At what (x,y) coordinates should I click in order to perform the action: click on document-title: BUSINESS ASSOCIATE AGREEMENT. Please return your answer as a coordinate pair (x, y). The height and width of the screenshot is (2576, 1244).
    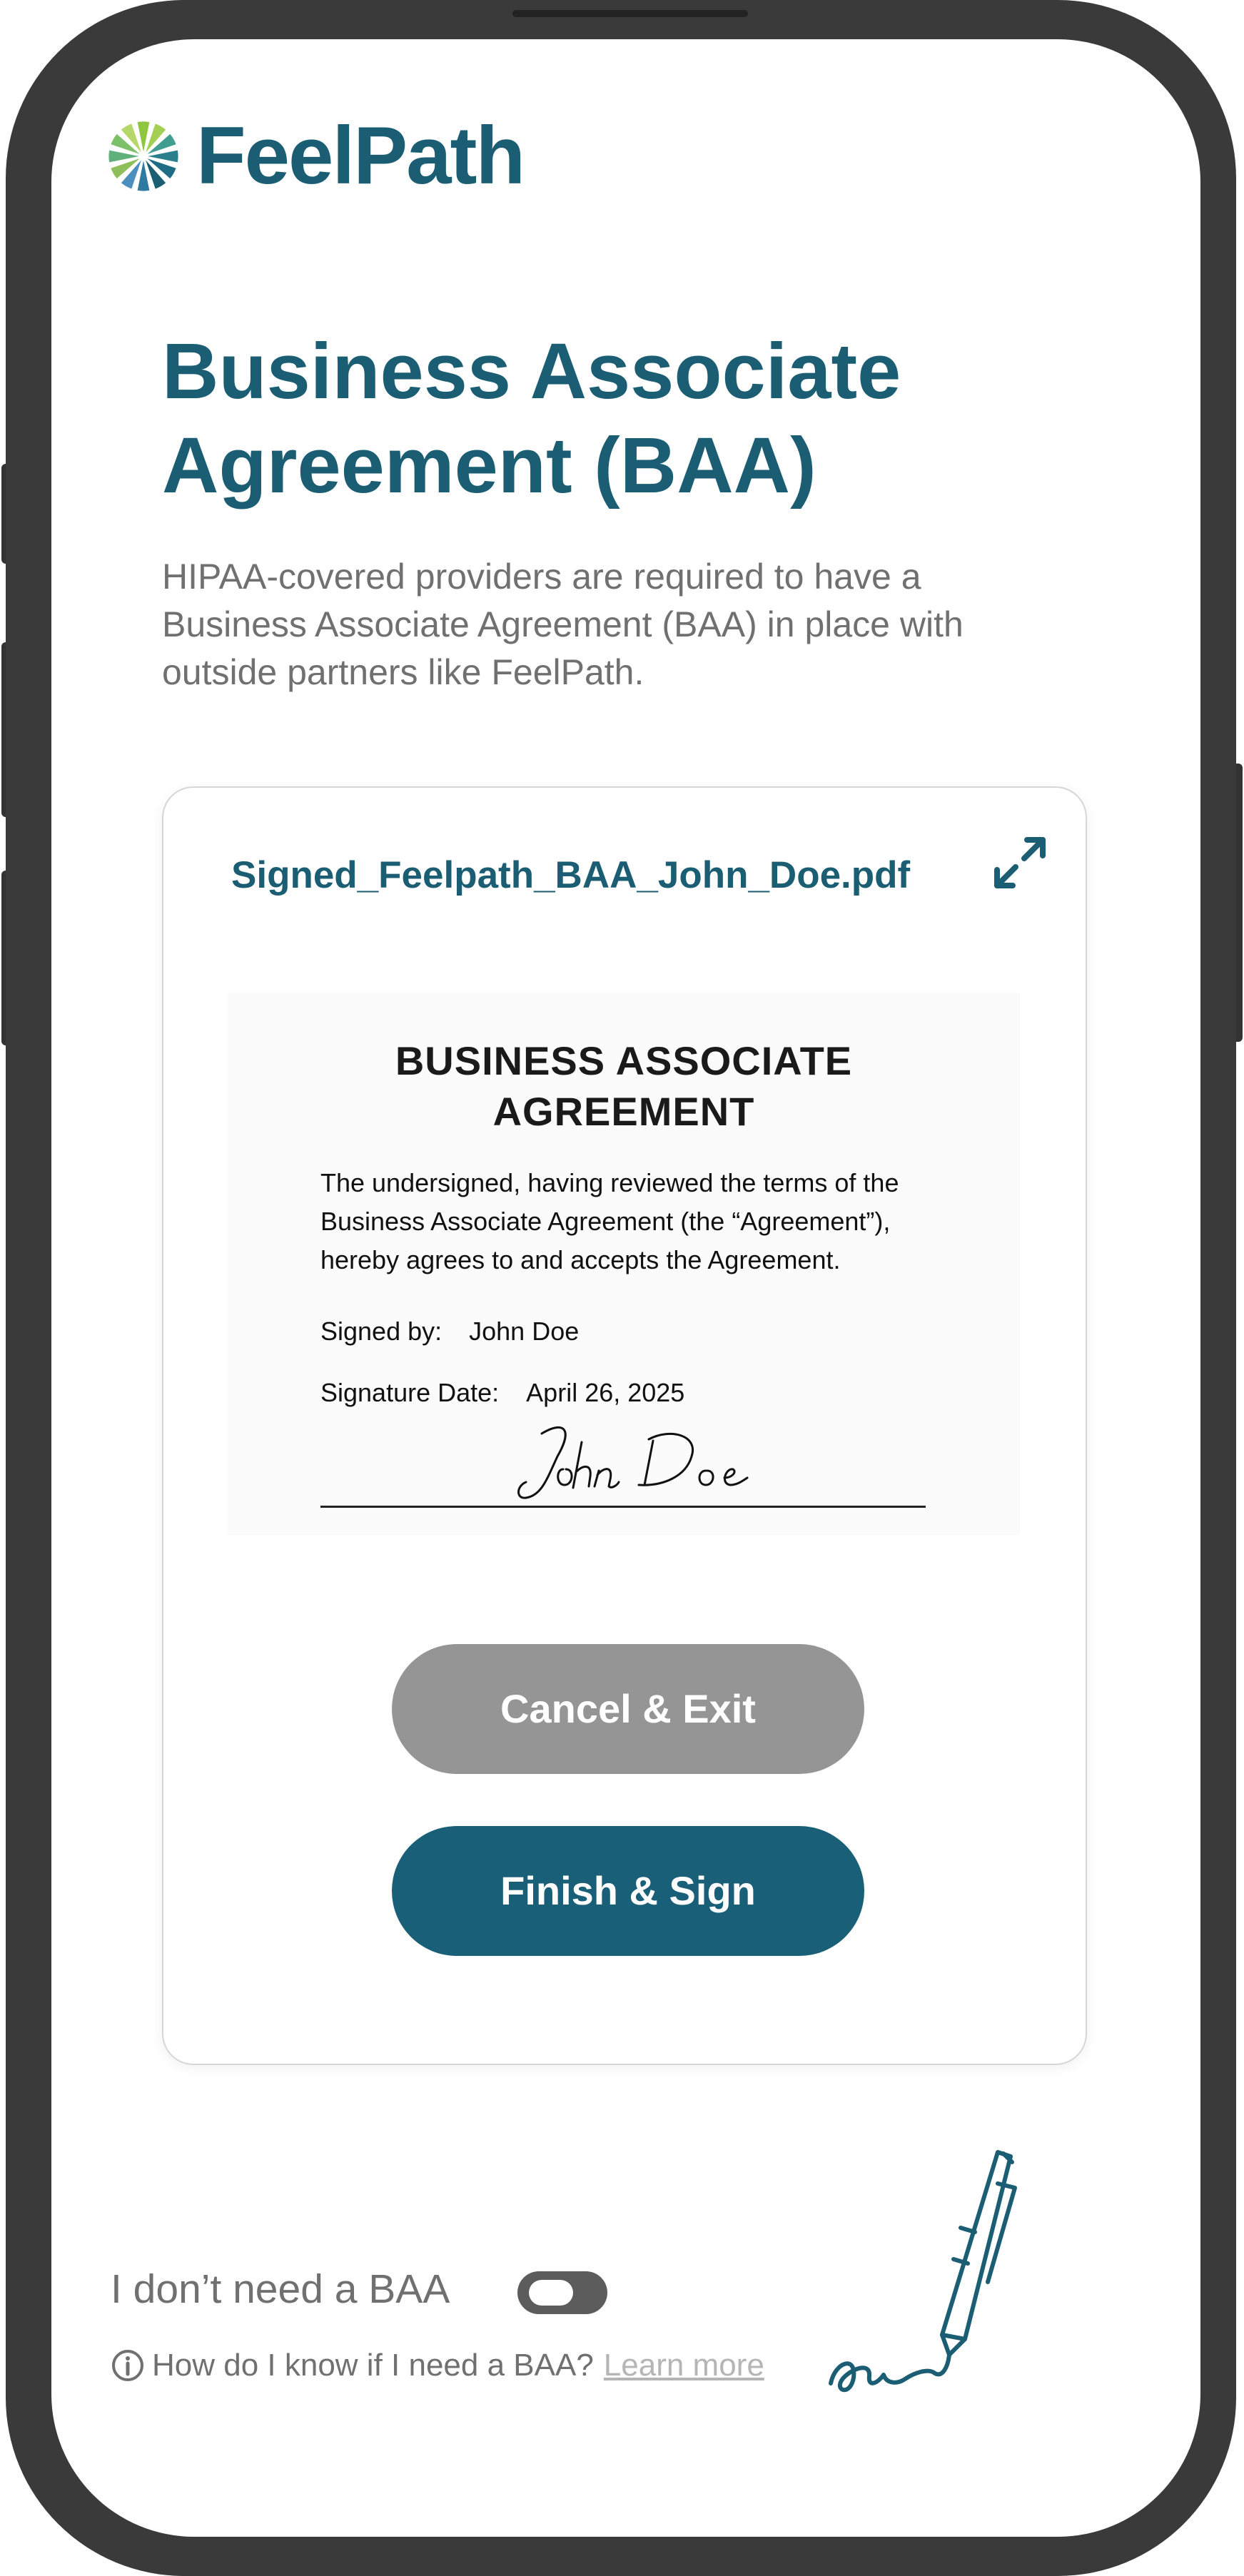
    Looking at the image, I should click on (624, 1086).